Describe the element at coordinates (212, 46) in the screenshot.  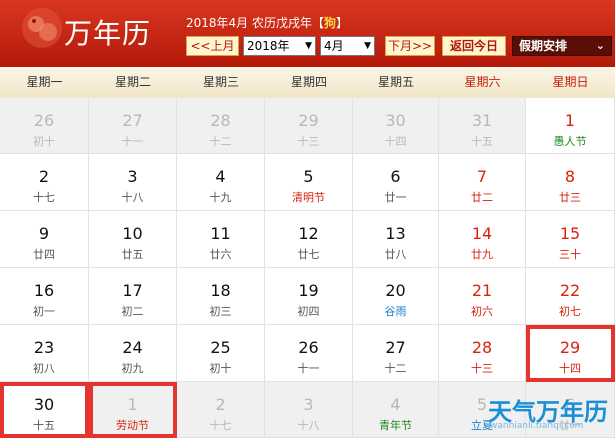
I see `prev-month-button: <<上月` at that location.